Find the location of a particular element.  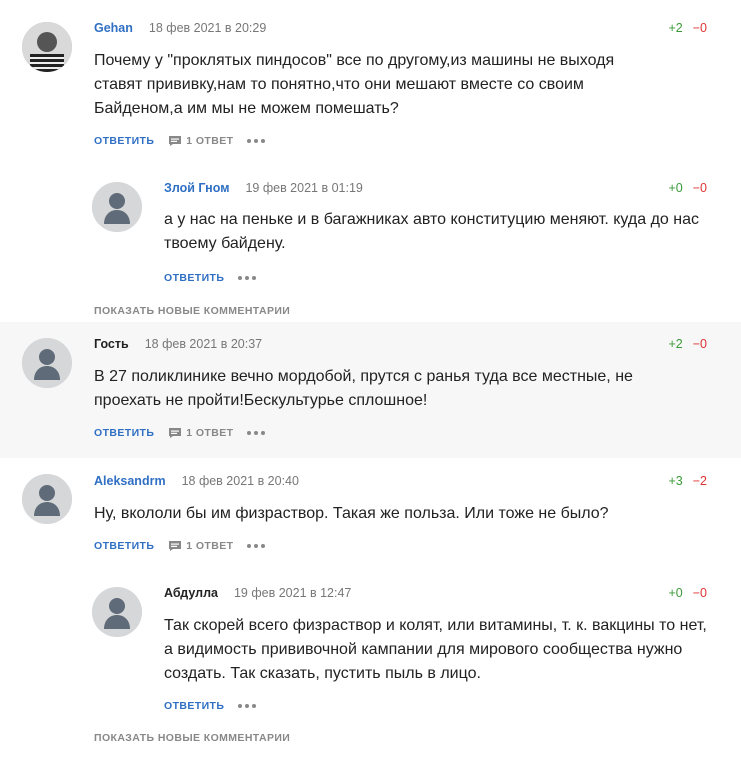

comment-date: 19 фев 2021 в 12:47 is located at coordinates (292, 593).